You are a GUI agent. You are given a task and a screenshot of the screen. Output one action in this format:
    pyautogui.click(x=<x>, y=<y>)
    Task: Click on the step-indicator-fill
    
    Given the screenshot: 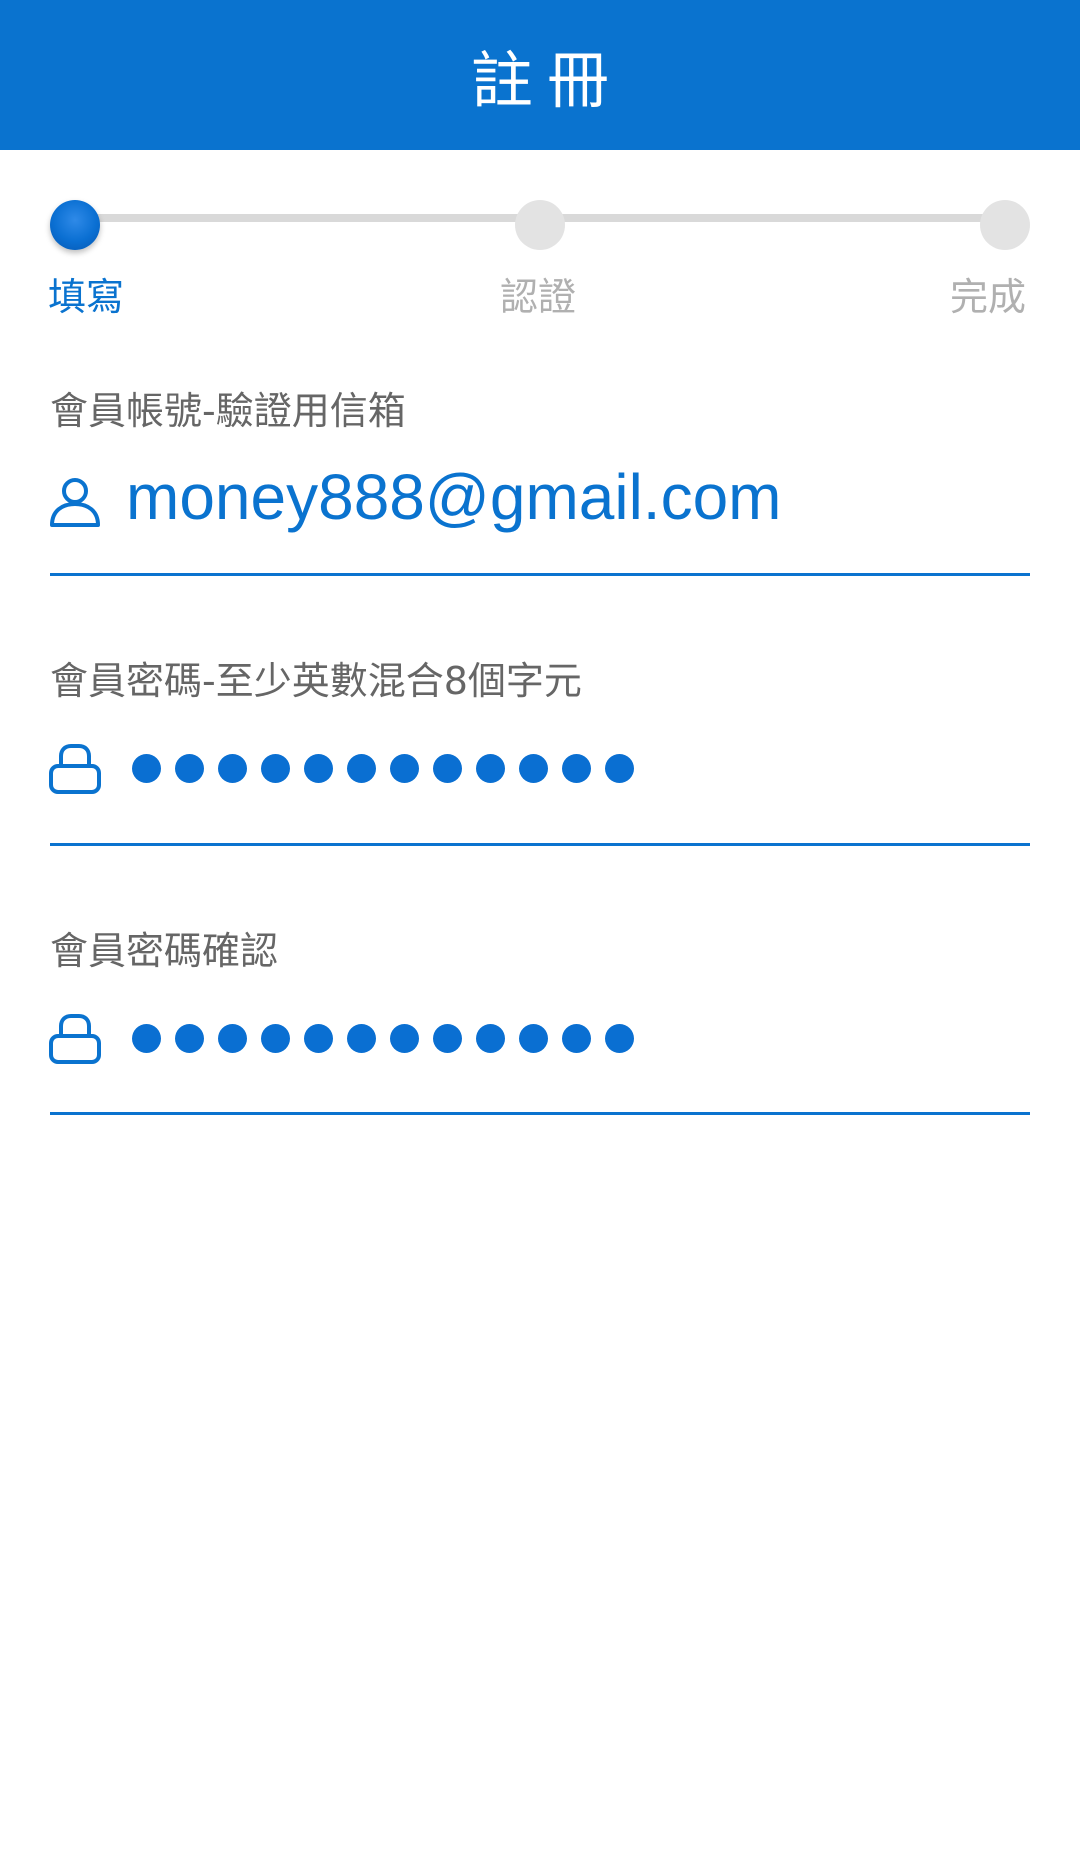 What is the action you would take?
    pyautogui.click(x=75, y=225)
    